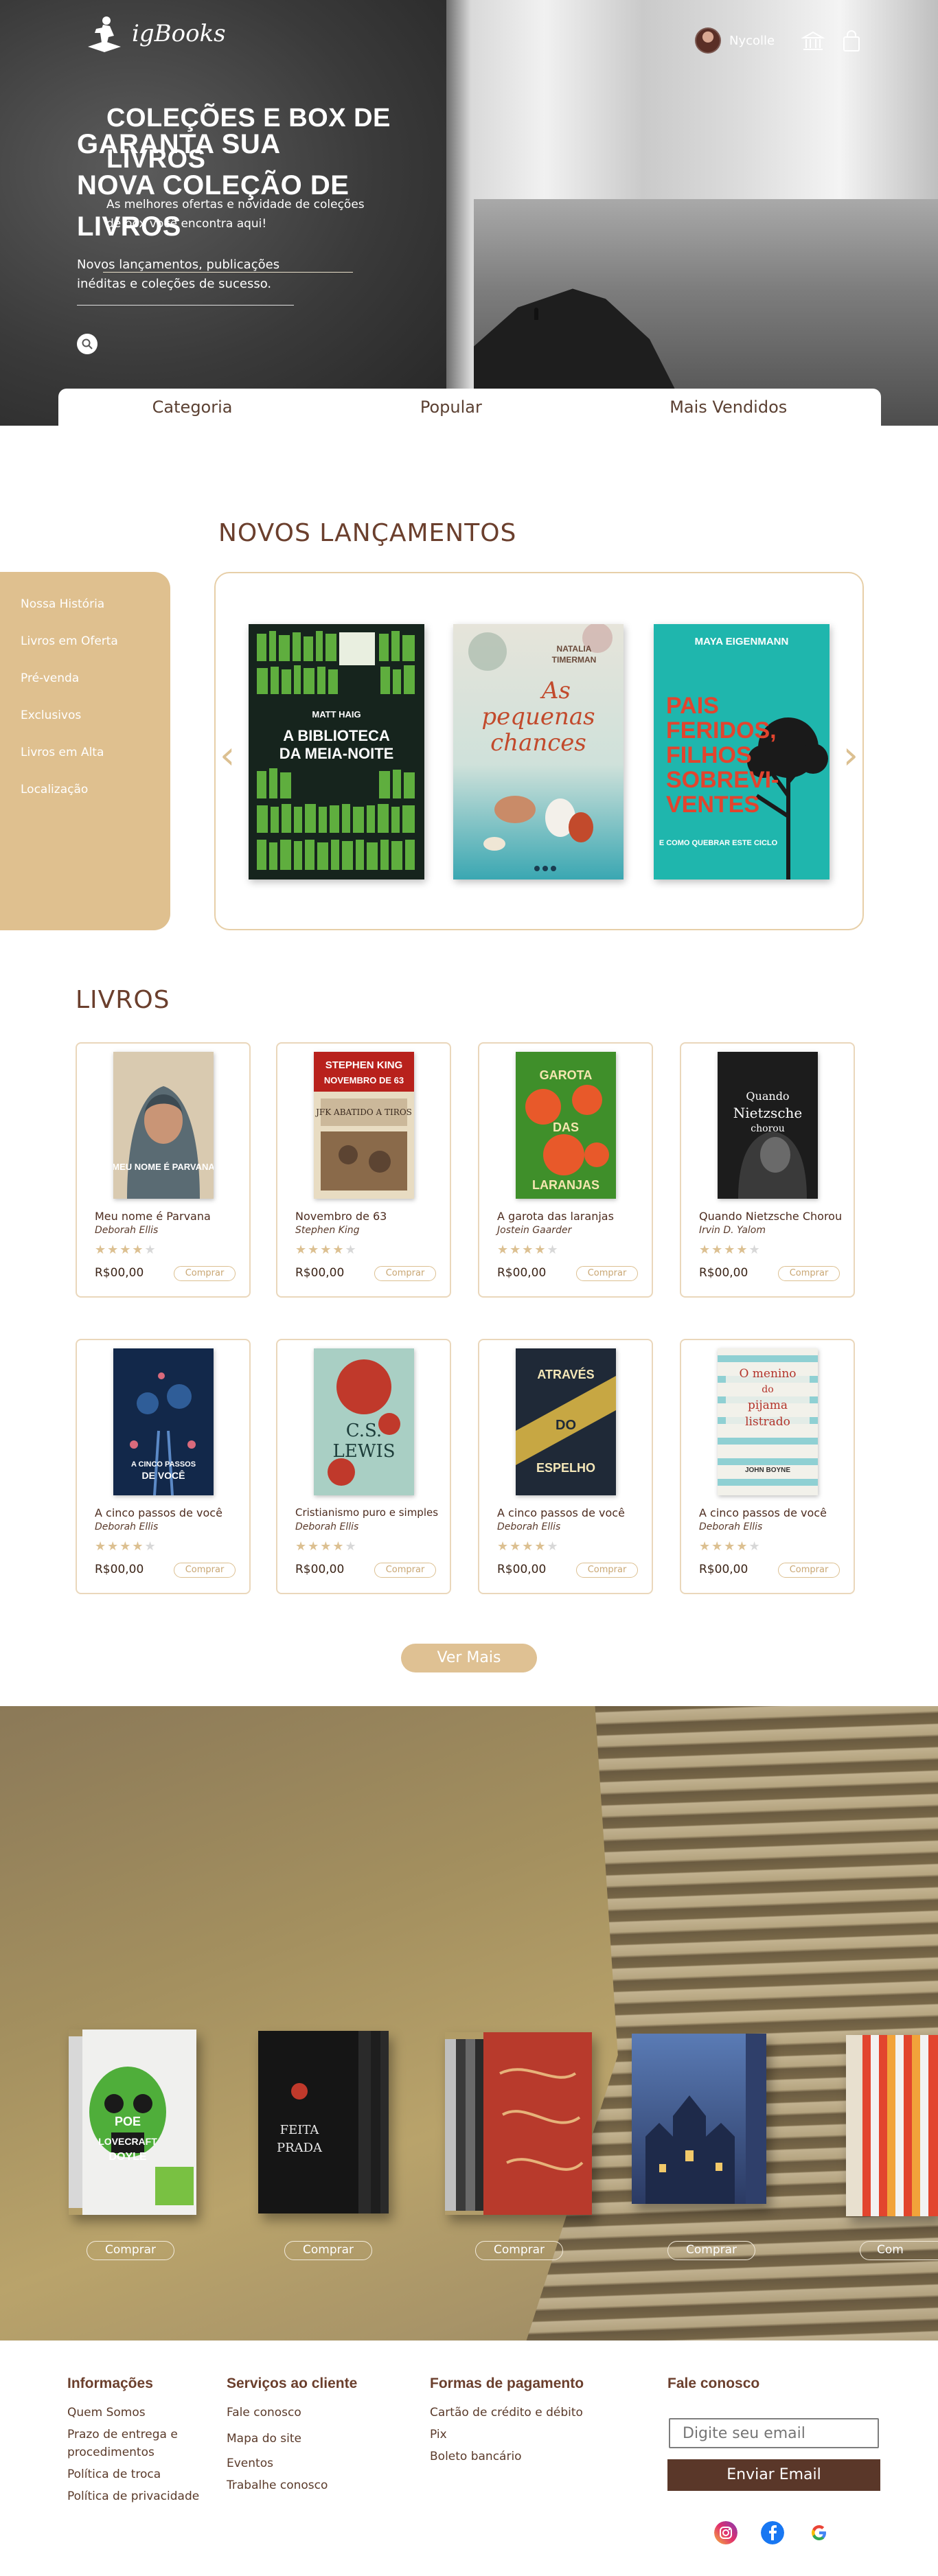  What do you see at coordinates (309, 2463) in the screenshot?
I see `footer-link-eventos: Eventos` at bounding box center [309, 2463].